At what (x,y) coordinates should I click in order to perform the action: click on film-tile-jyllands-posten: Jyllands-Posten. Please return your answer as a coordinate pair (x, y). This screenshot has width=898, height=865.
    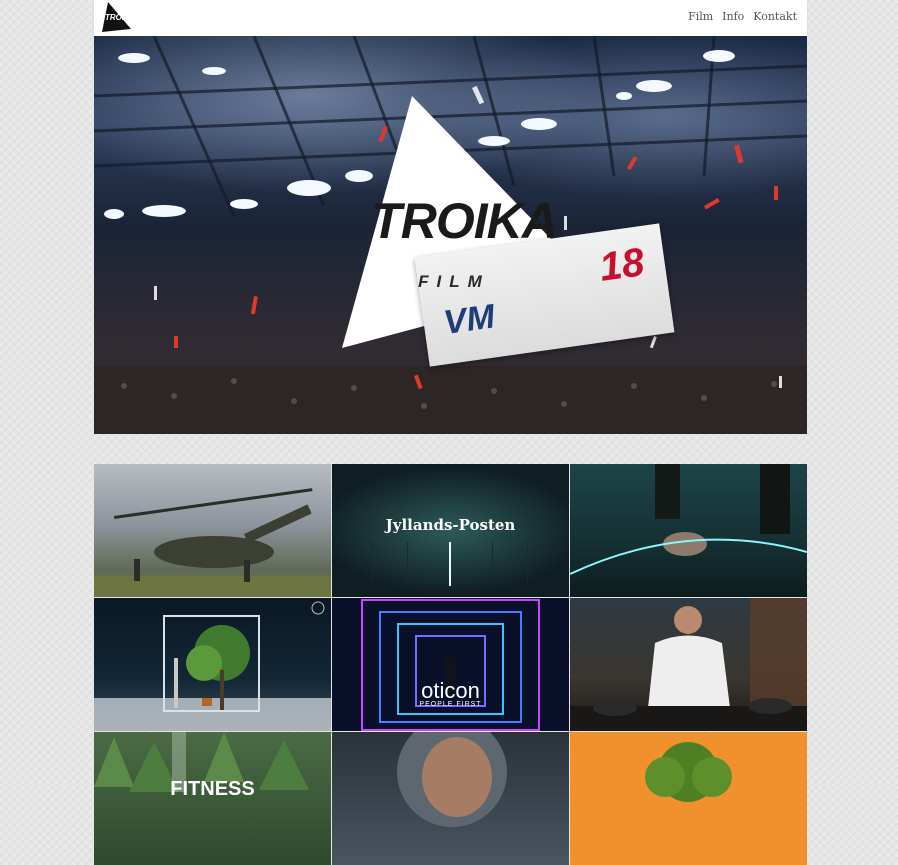
    Looking at the image, I should click on (450, 530).